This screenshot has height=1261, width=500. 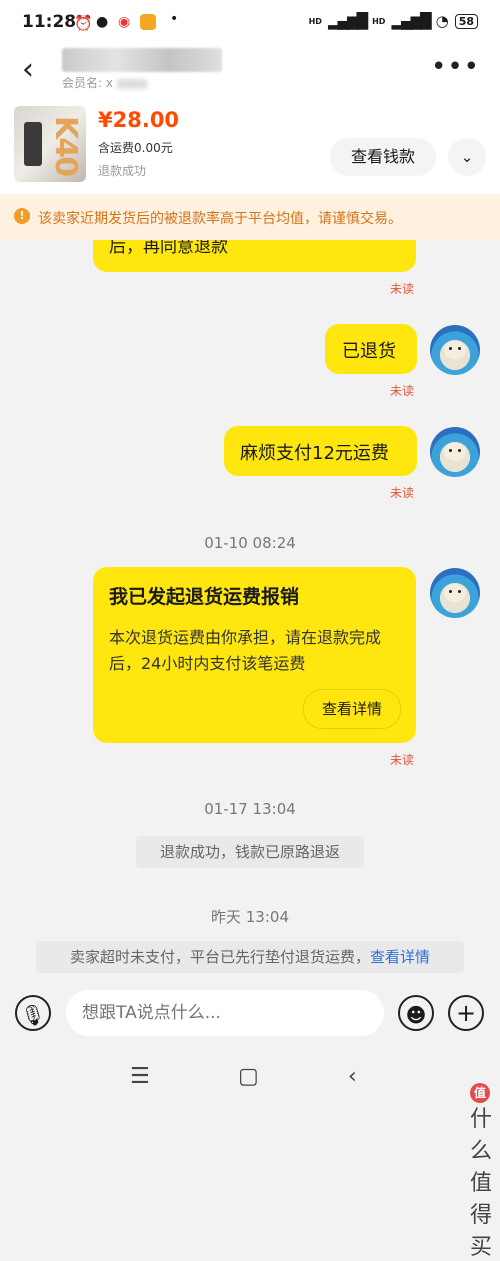 I want to click on phone-shape, so click(x=33, y=144).